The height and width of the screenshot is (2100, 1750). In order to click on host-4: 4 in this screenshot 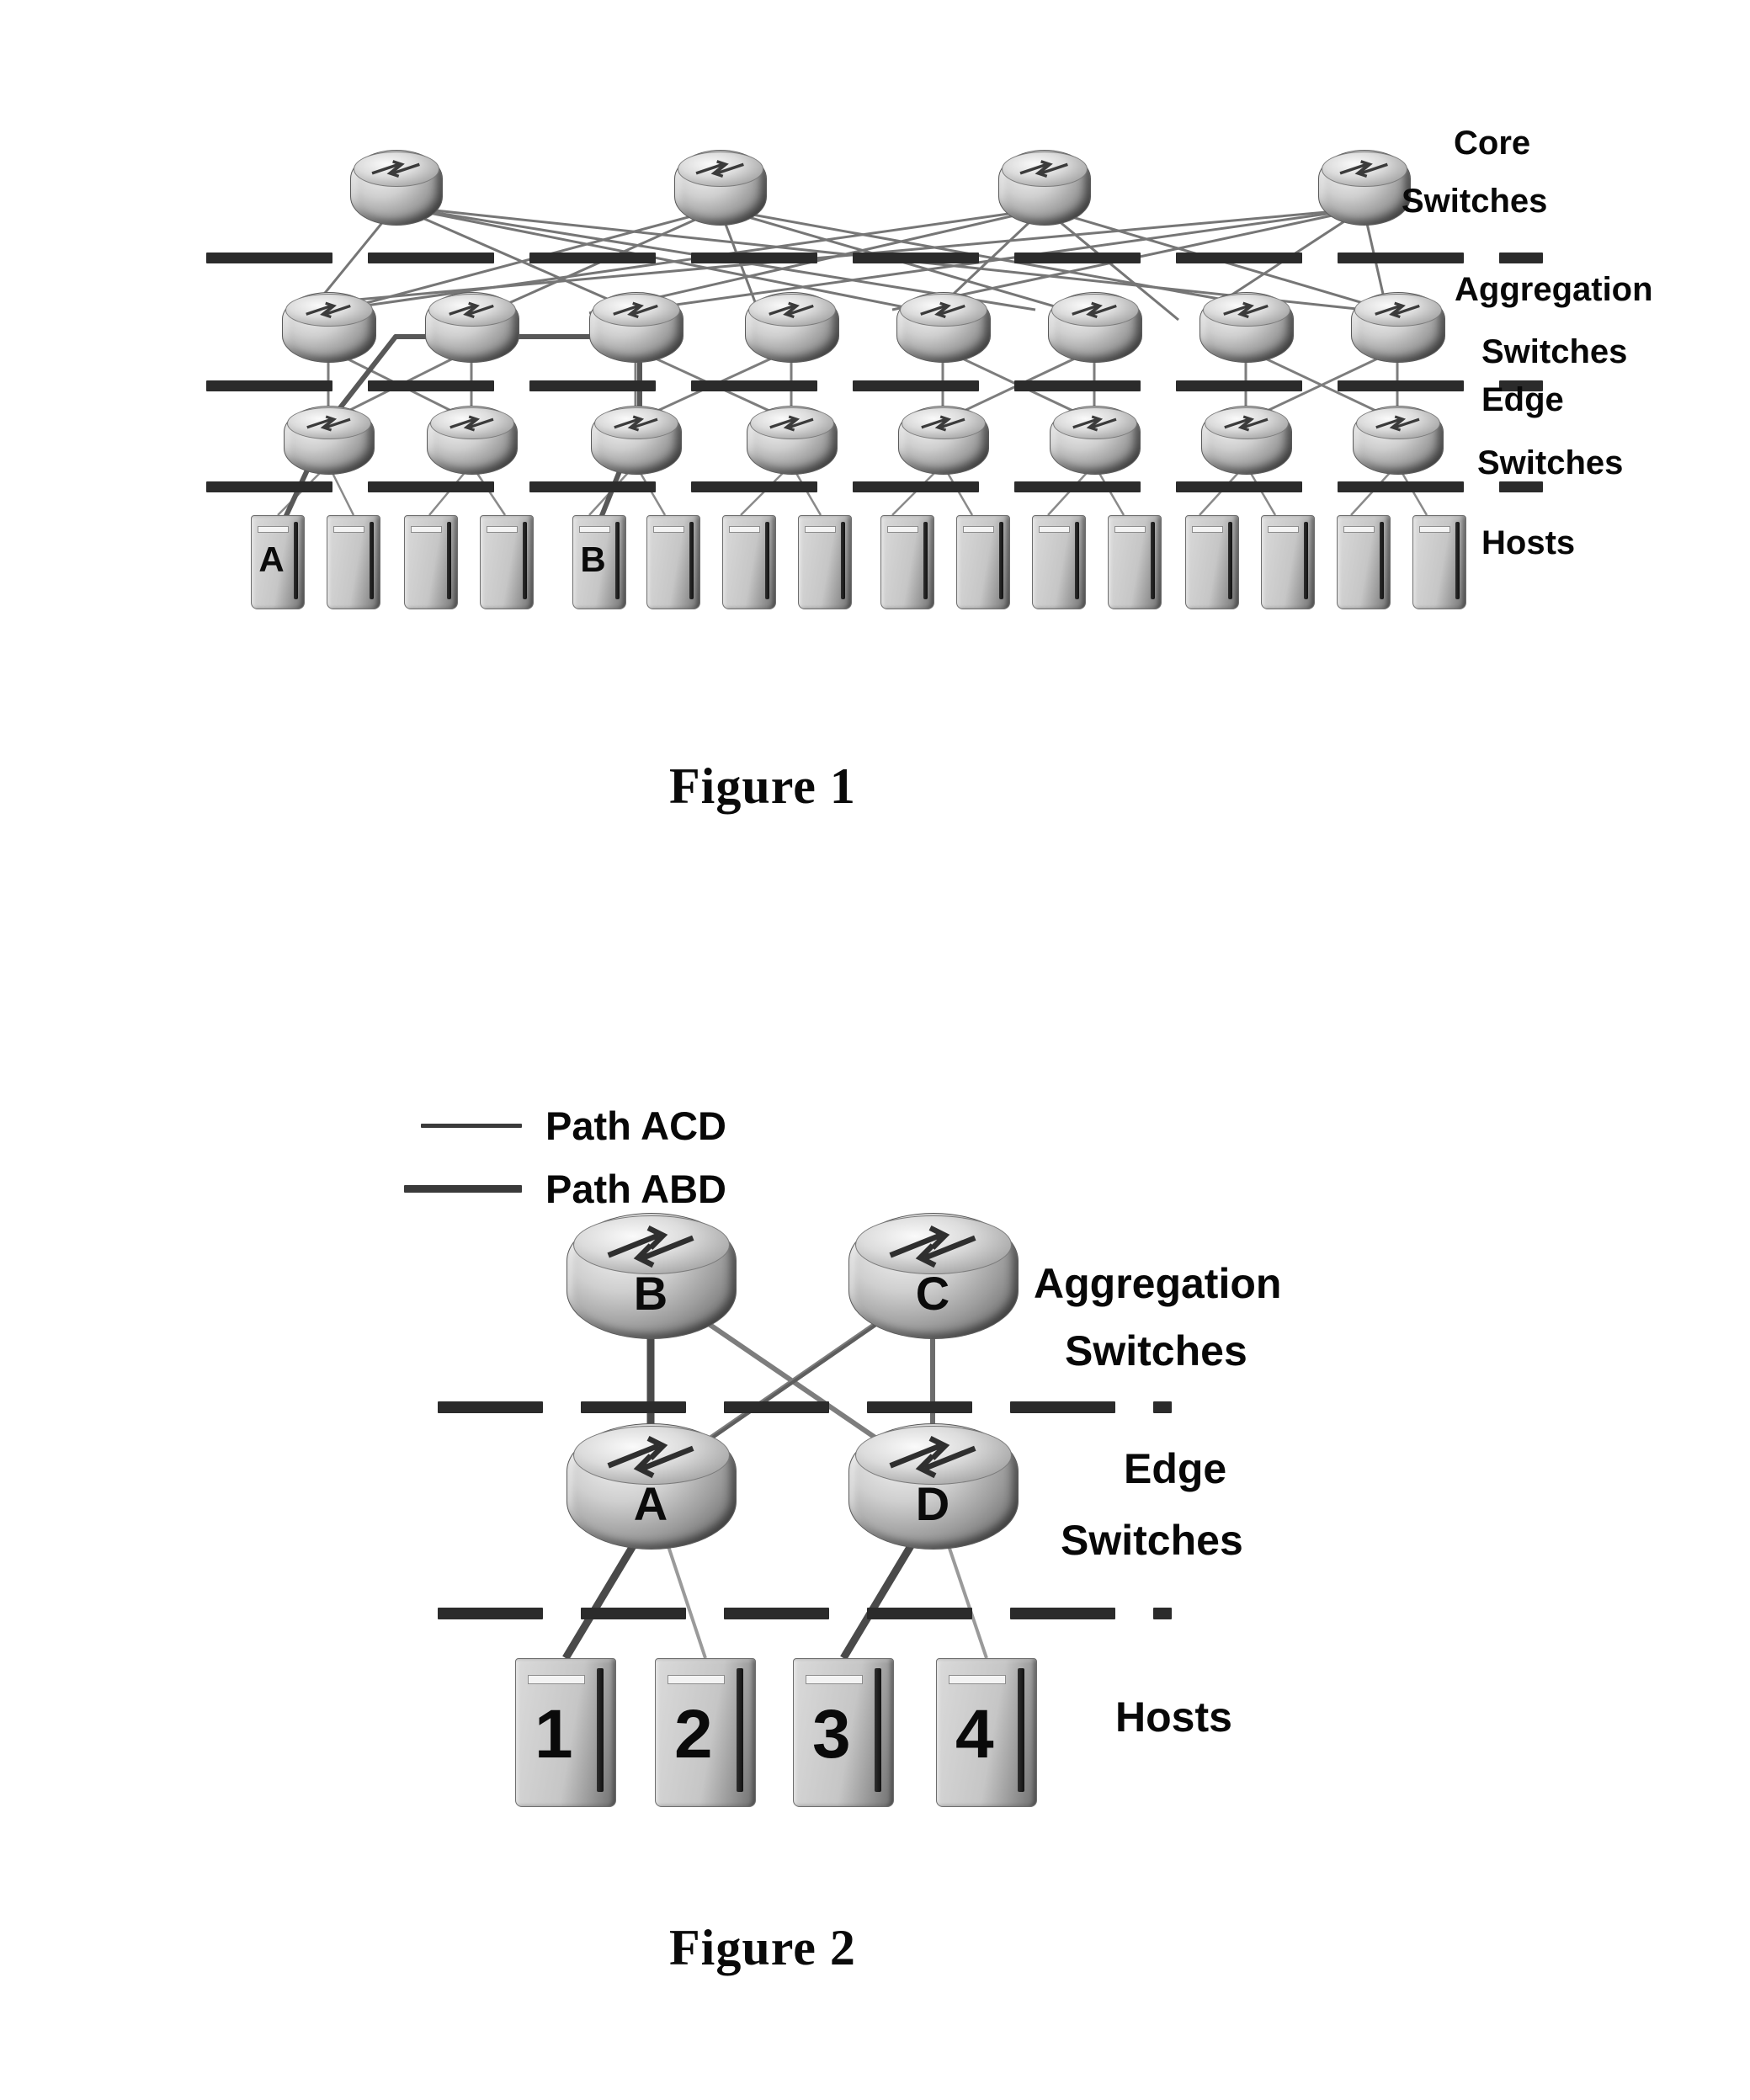, I will do `click(986, 1732)`.